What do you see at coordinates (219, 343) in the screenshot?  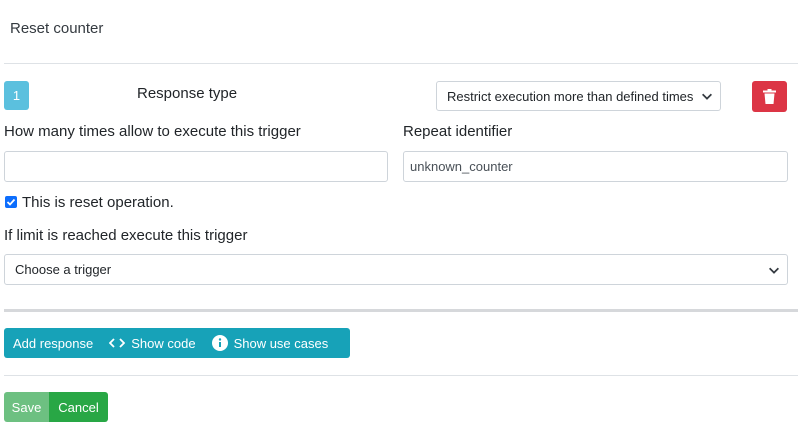 I see `info-circle-icon` at bounding box center [219, 343].